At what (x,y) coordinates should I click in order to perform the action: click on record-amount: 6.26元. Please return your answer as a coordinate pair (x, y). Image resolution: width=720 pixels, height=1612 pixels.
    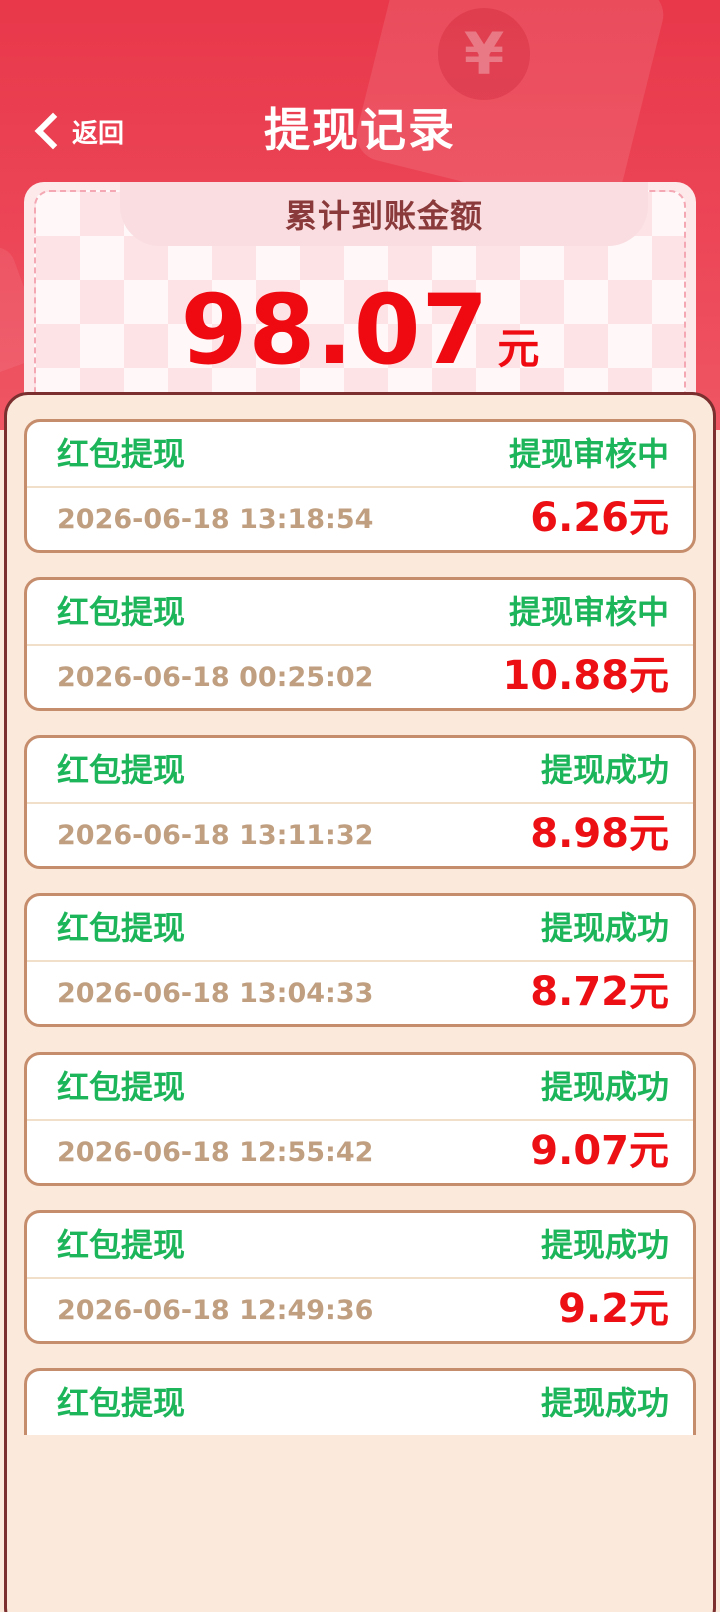
    Looking at the image, I should click on (599, 518).